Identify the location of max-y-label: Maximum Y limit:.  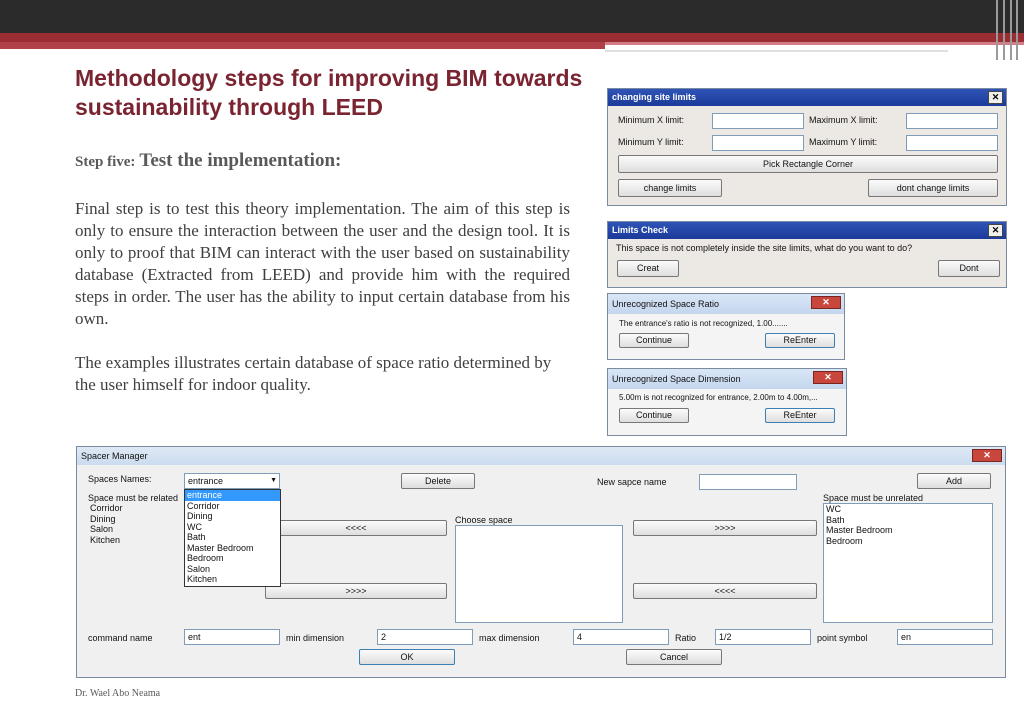
(843, 142).